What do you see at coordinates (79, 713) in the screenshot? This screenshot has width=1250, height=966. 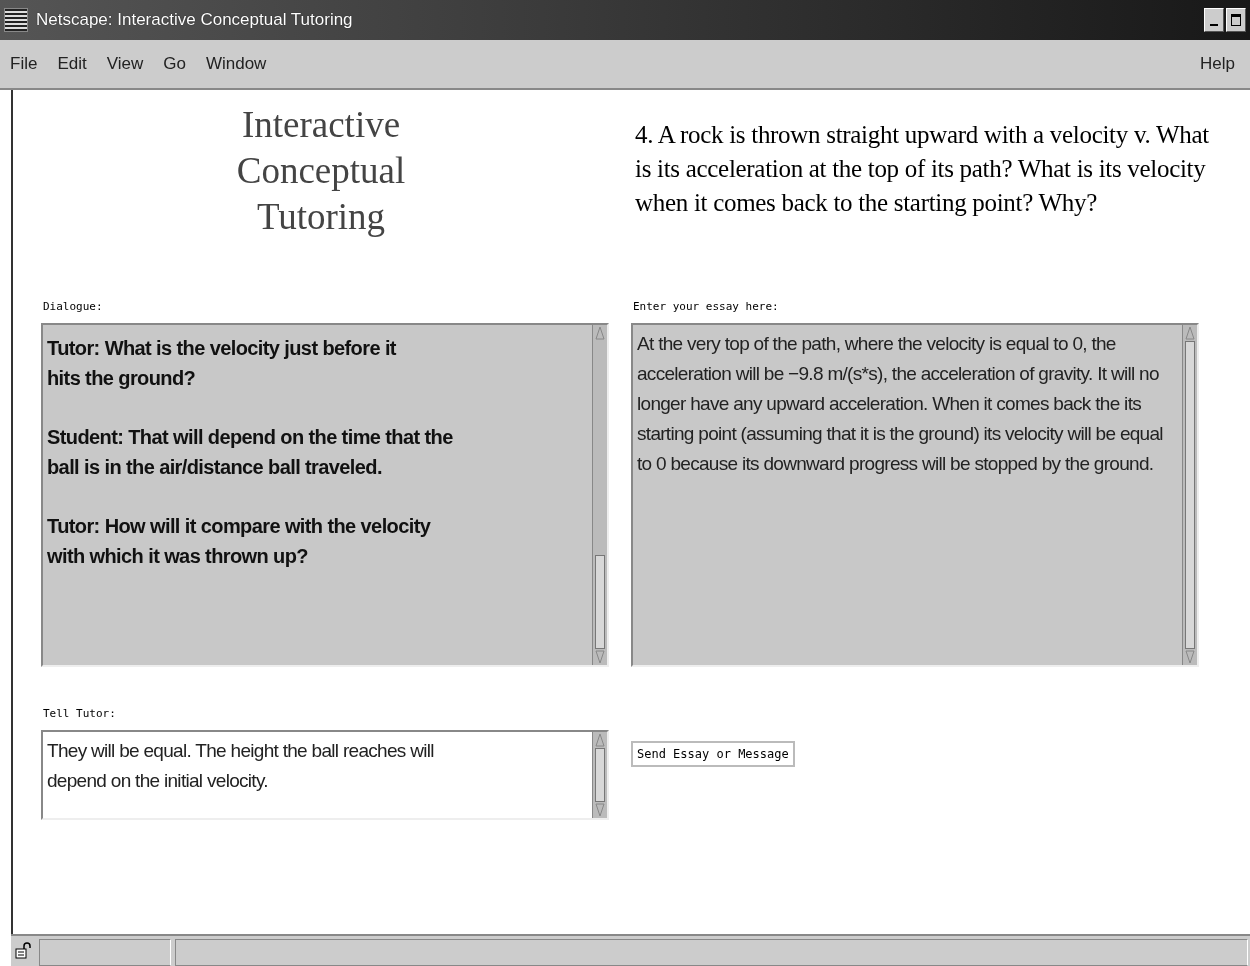 I see `field-label: Tell Tutor:` at bounding box center [79, 713].